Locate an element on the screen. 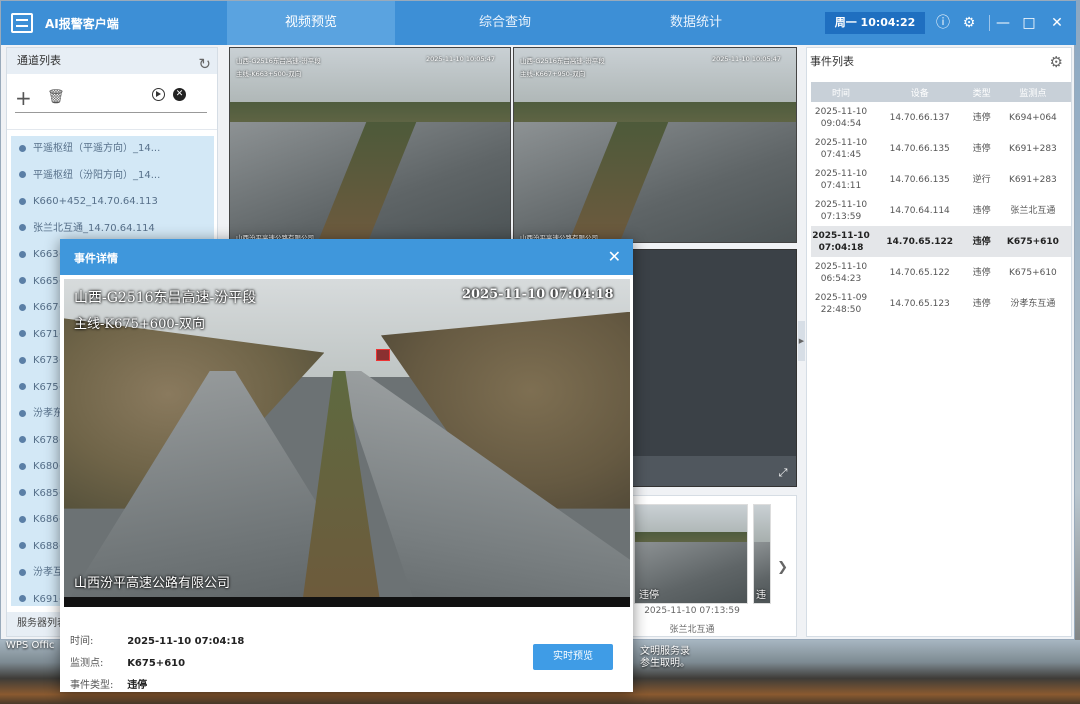 Image resolution: width=1080 pixels, height=704 pixels. video-osd-sub: 主线-K663+500-双向 is located at coordinates (269, 74).